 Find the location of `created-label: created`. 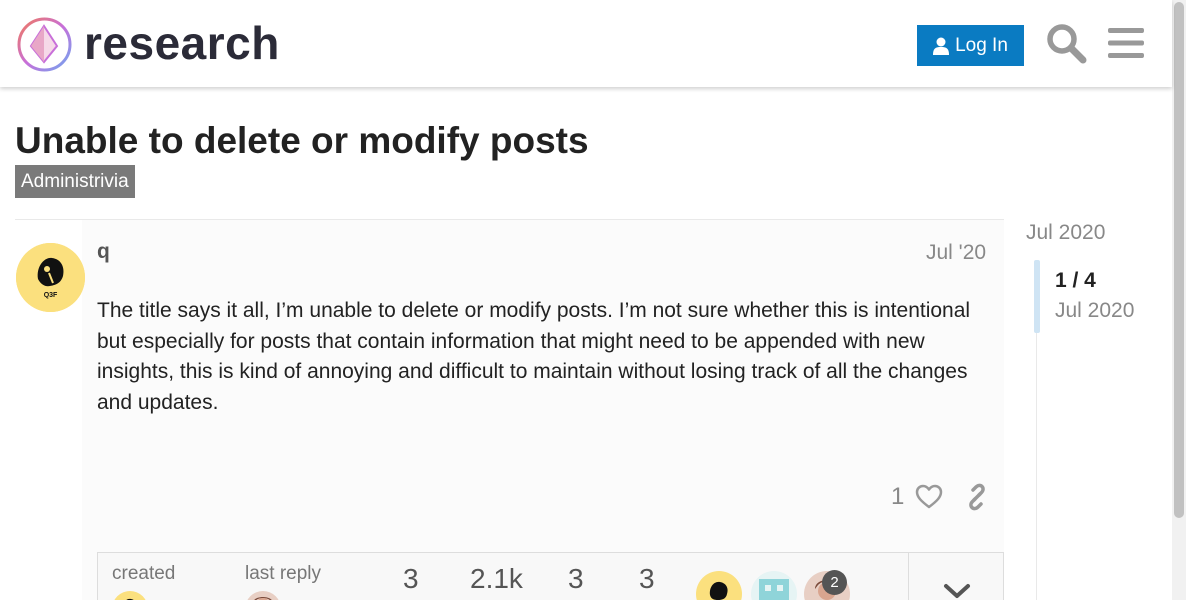

created-label: created is located at coordinates (144, 573).